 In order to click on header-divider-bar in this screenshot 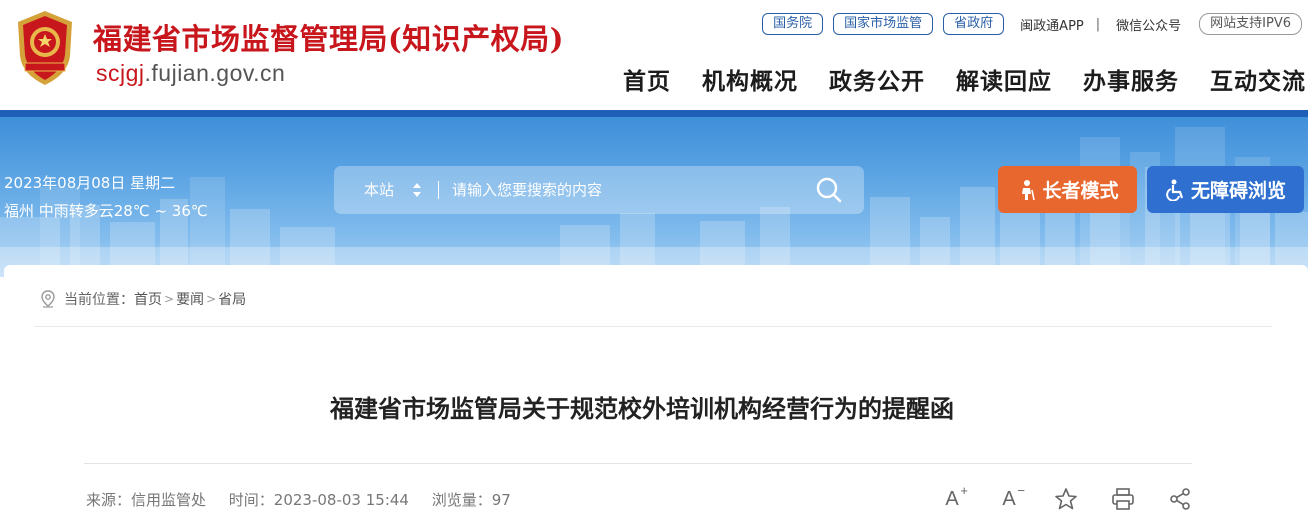, I will do `click(654, 113)`.